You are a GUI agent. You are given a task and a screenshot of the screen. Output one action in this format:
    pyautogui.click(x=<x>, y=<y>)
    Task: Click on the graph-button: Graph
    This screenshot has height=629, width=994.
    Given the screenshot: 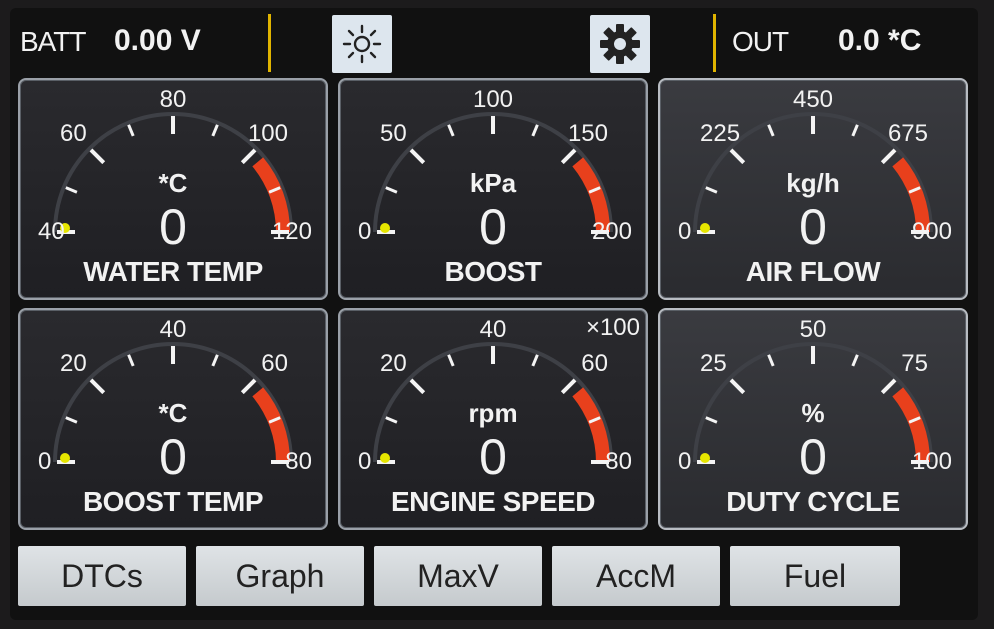 What is the action you would take?
    pyautogui.click(x=280, y=576)
    